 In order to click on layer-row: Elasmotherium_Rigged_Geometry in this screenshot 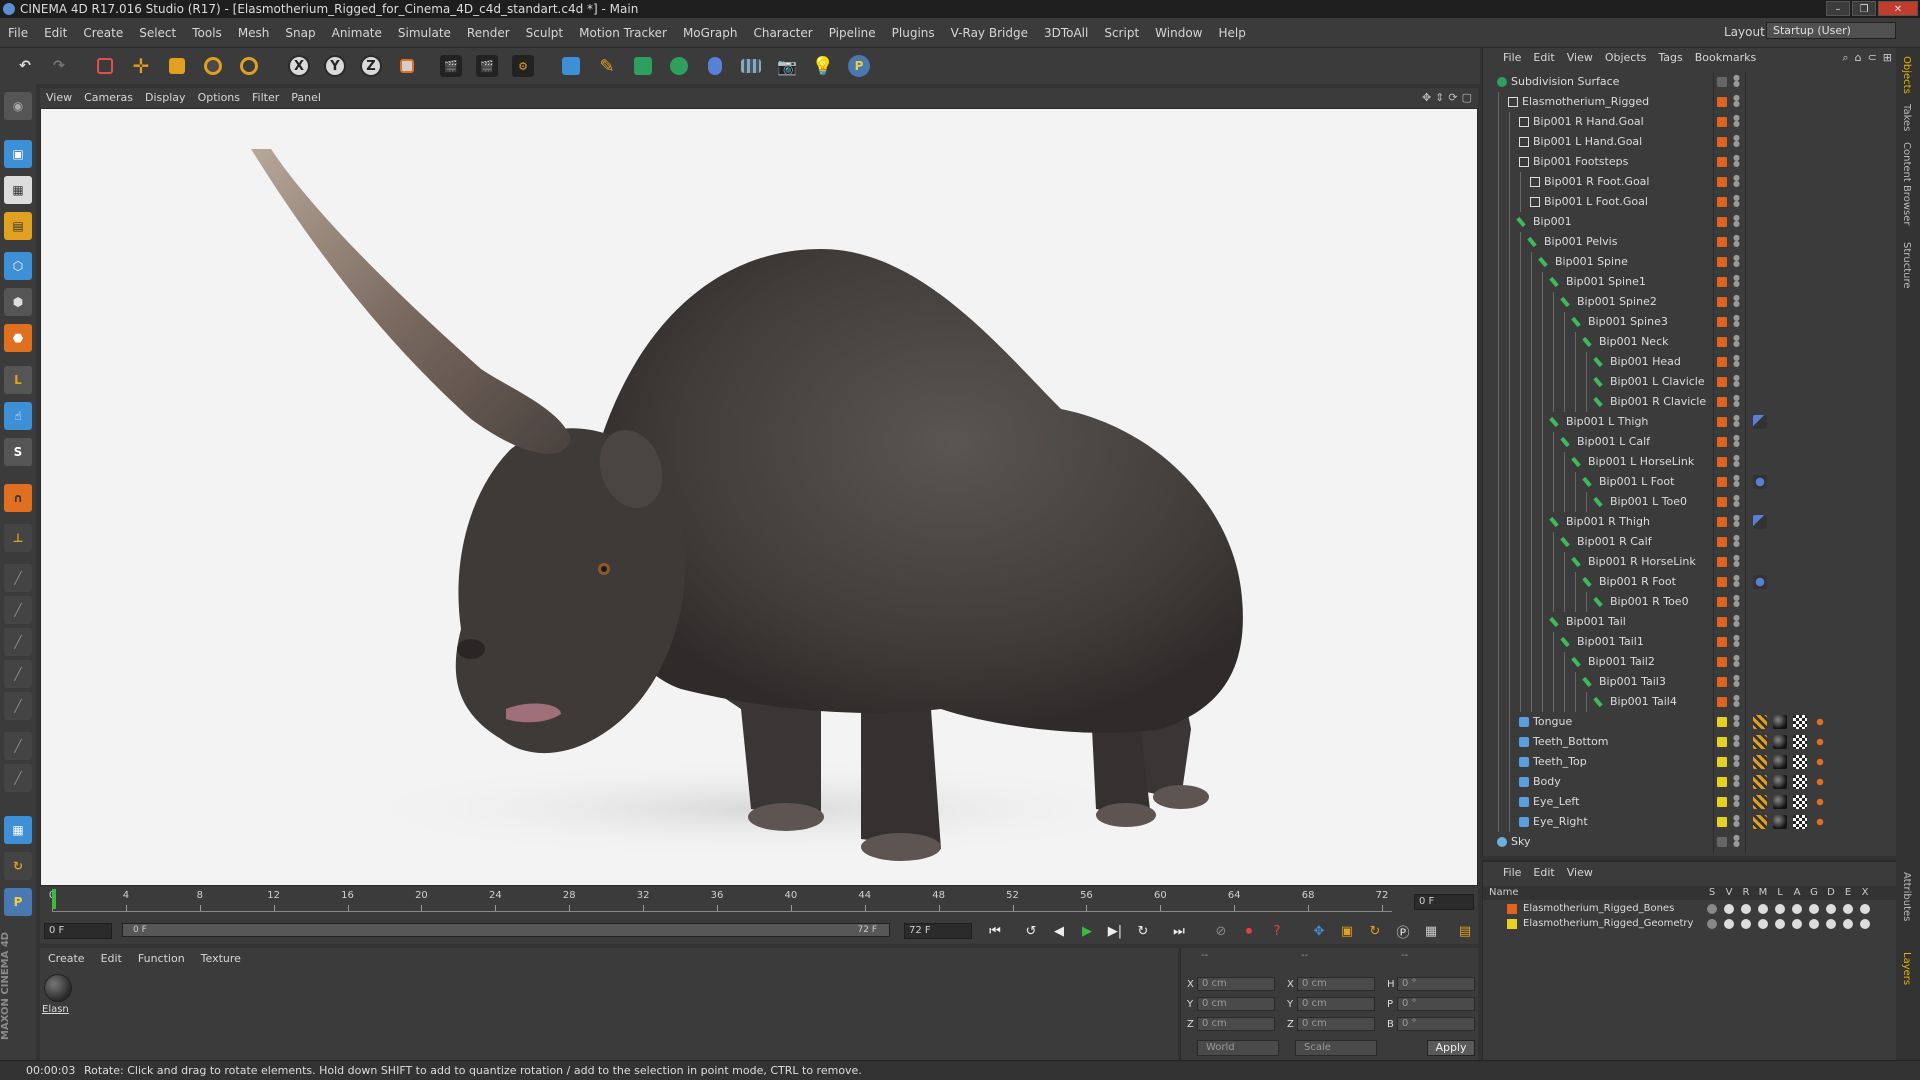, I will do `click(1690, 924)`.